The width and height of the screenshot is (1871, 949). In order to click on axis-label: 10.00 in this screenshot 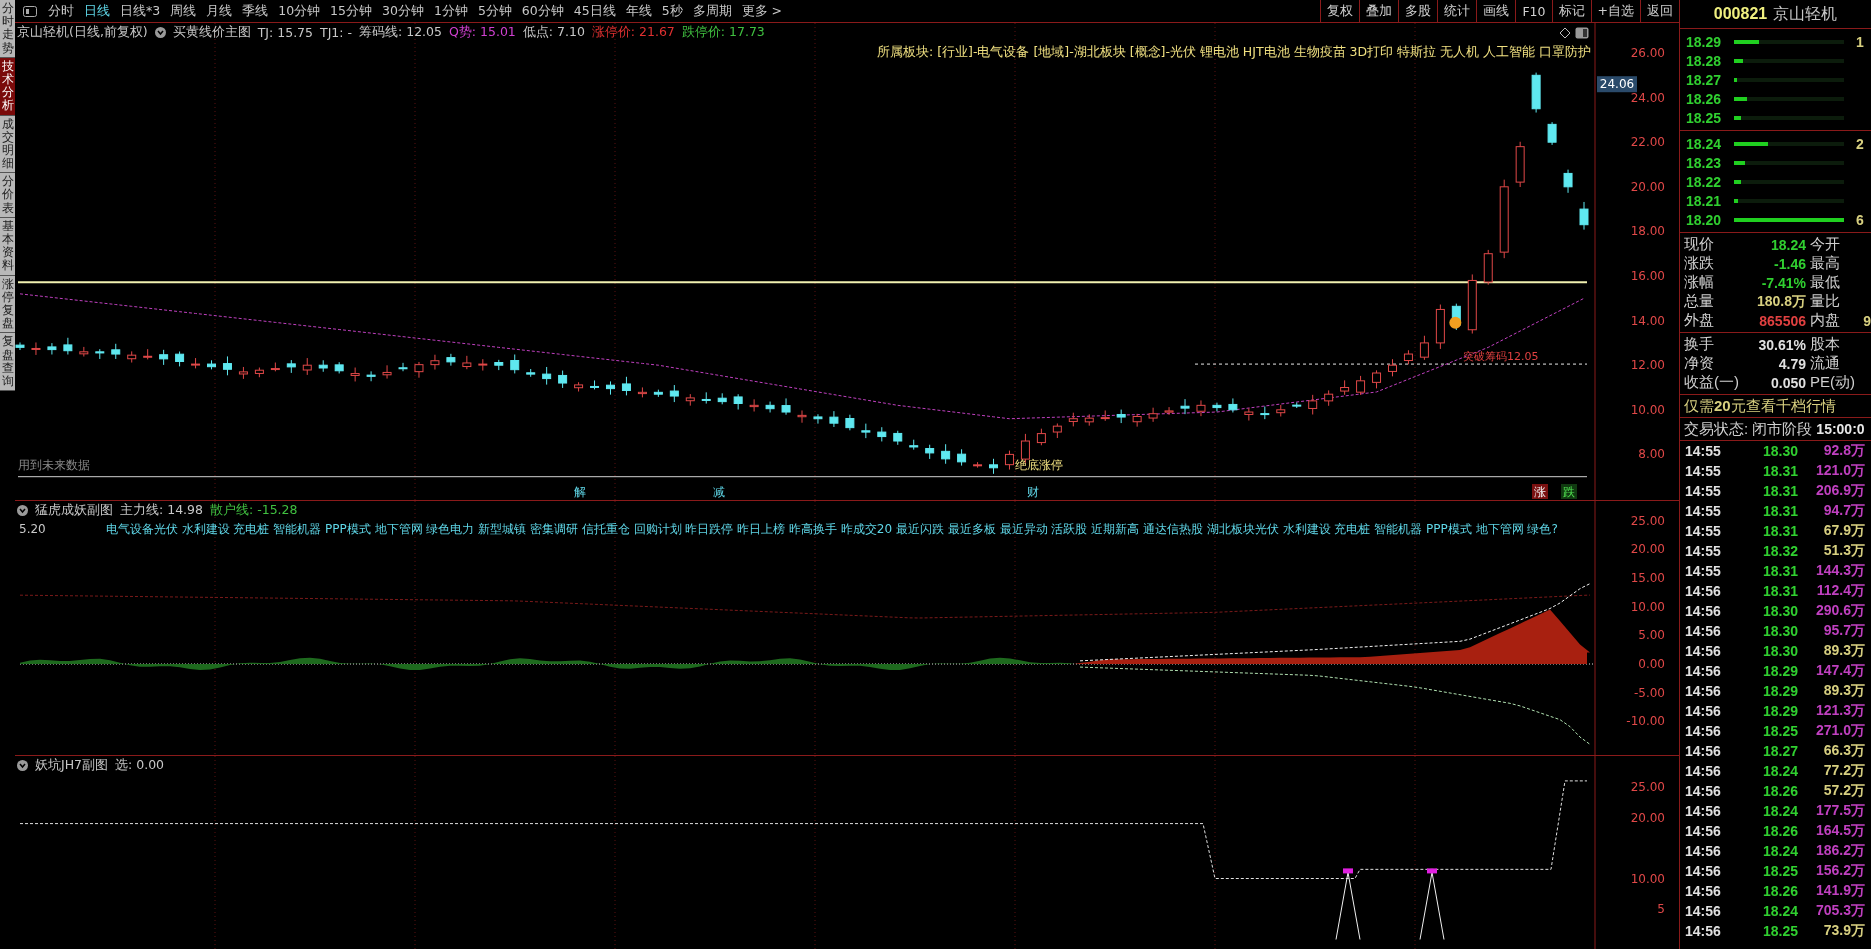, I will do `click(1647, 409)`.